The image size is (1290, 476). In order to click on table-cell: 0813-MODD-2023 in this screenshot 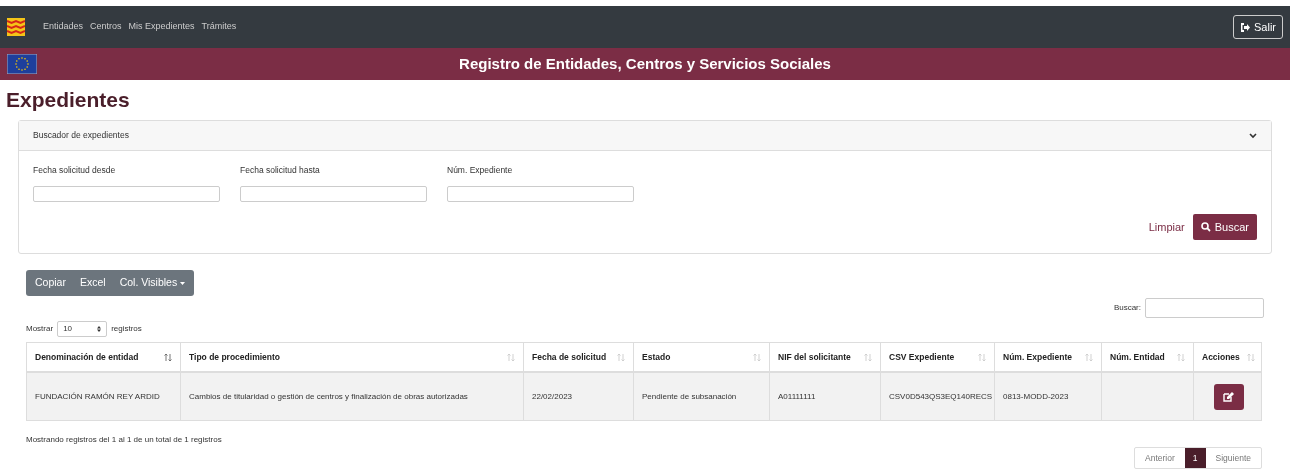, I will do `click(1036, 396)`.